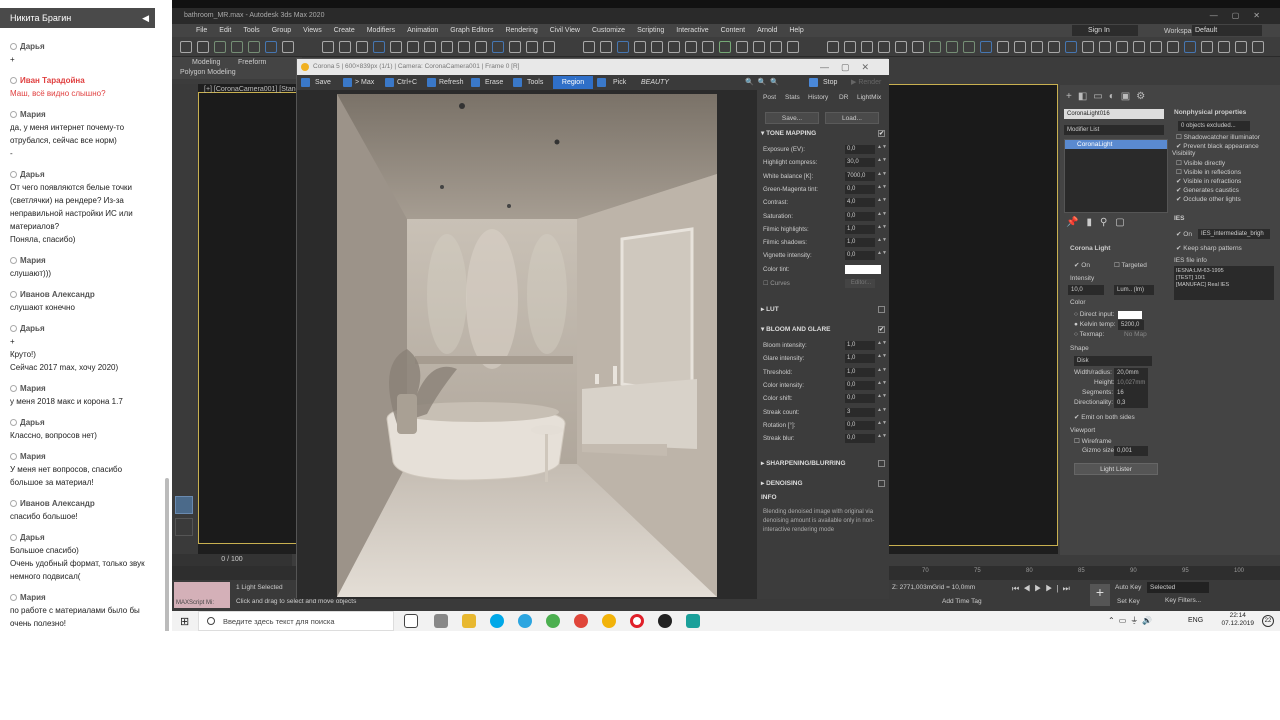  Describe the element at coordinates (860, 203) in the screenshot. I see `param-value-input: 4,0` at that location.